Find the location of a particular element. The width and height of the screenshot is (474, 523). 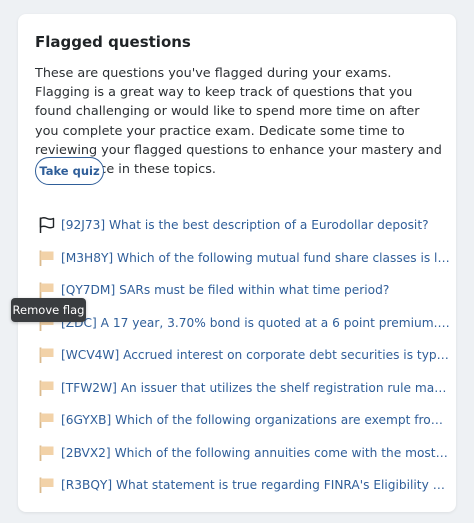

remove-flag-tooltip: Remove flag is located at coordinates (48, 310).